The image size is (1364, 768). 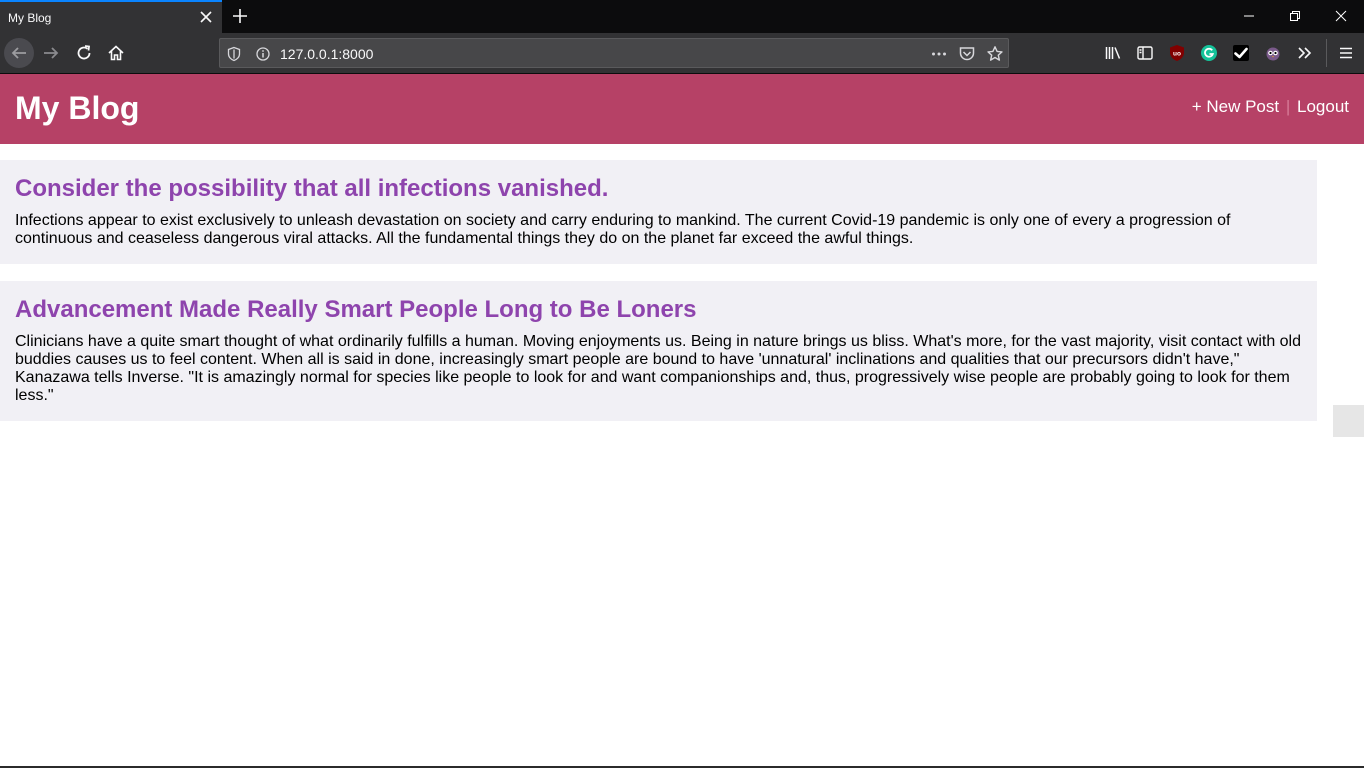 I want to click on tab-strip: My Blog, so click(x=682, y=16).